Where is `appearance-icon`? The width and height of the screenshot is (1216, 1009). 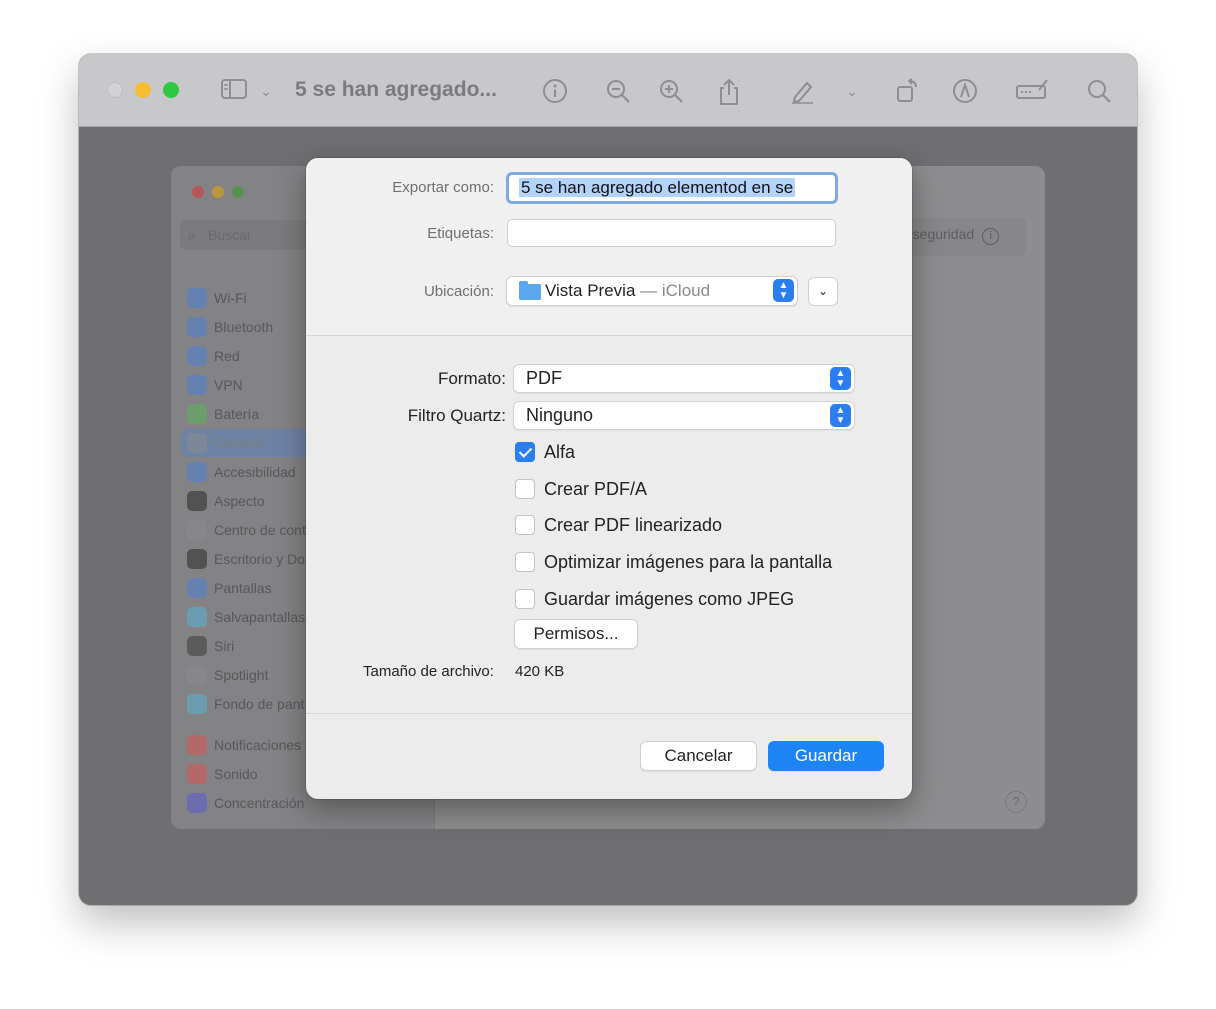
appearance-icon is located at coordinates (197, 501).